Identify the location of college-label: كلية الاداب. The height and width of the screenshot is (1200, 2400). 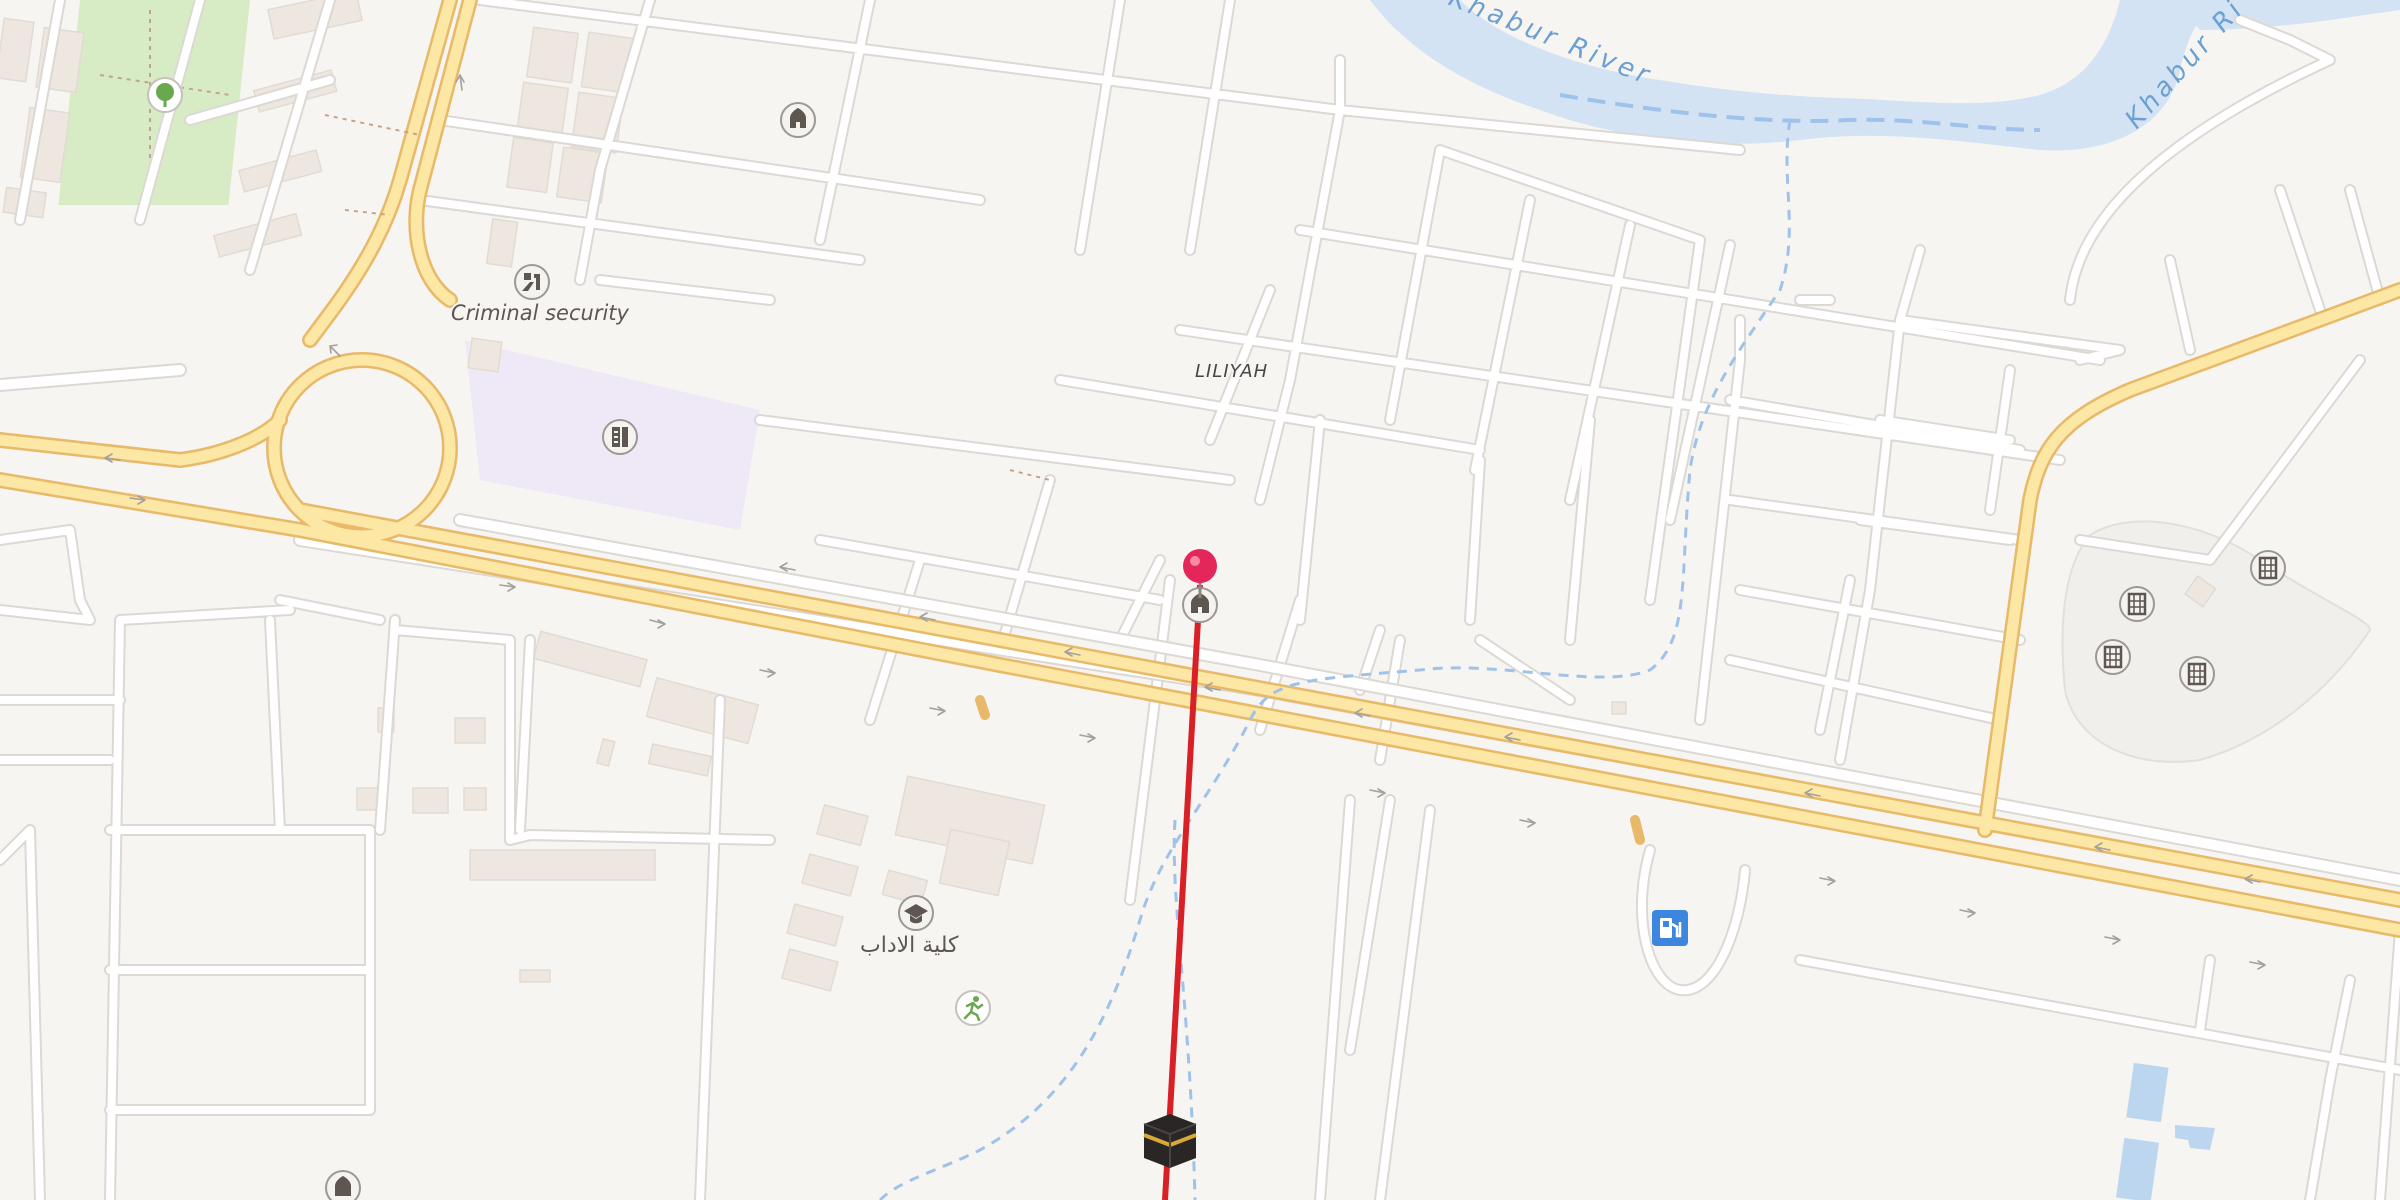
(909, 945).